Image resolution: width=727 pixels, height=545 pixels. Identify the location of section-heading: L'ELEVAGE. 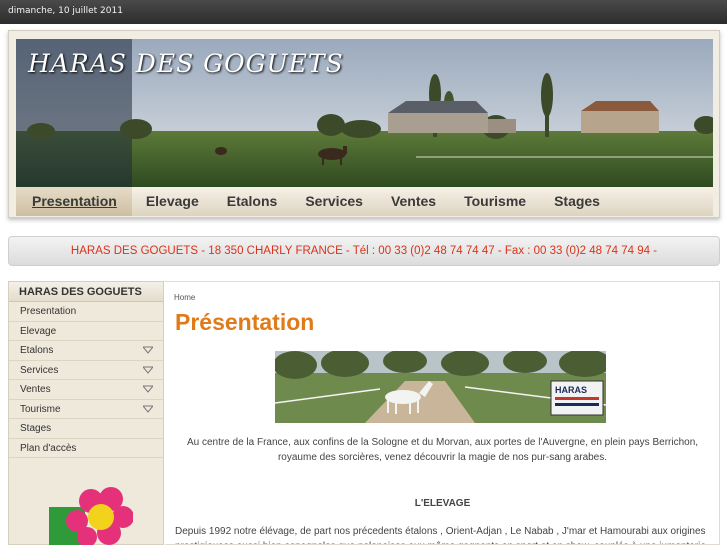
(442, 503).